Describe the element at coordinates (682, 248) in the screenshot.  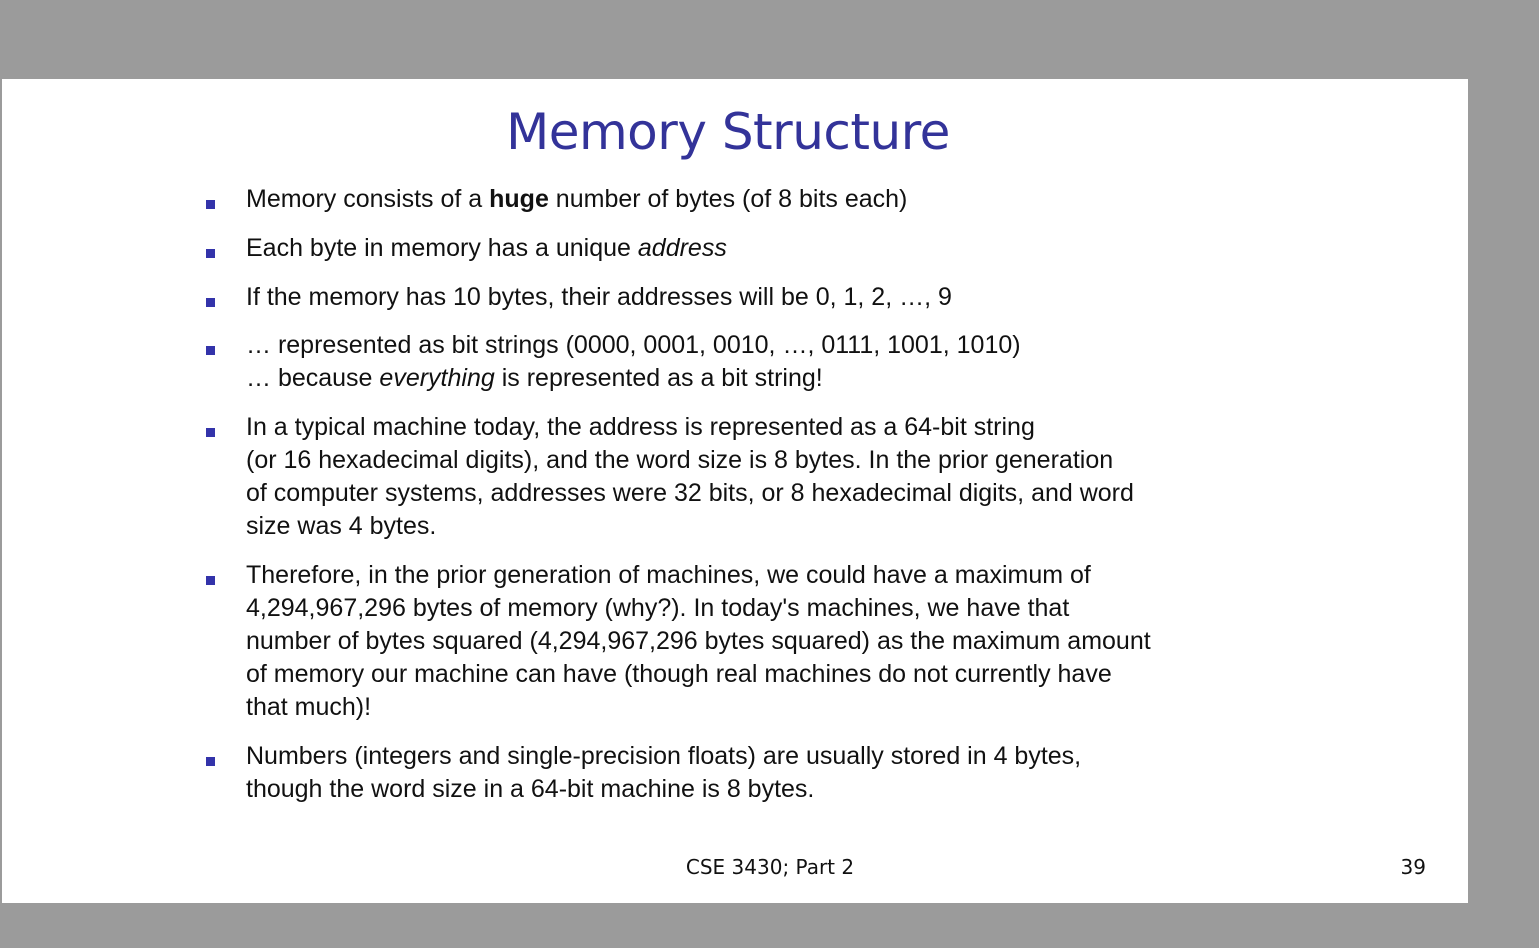
I see `emphasis-italic: address` at that location.